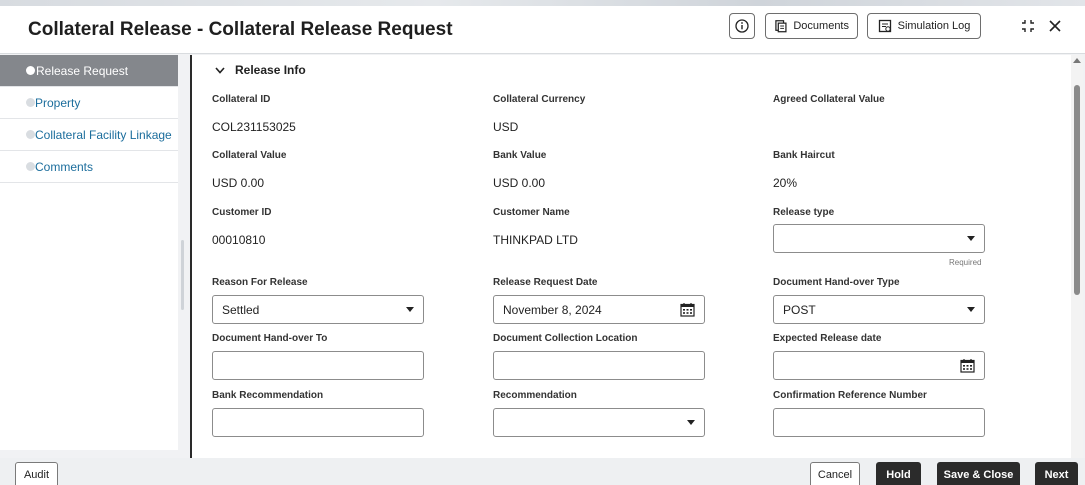 The width and height of the screenshot is (1085, 485). I want to click on release-type-select, so click(879, 238).